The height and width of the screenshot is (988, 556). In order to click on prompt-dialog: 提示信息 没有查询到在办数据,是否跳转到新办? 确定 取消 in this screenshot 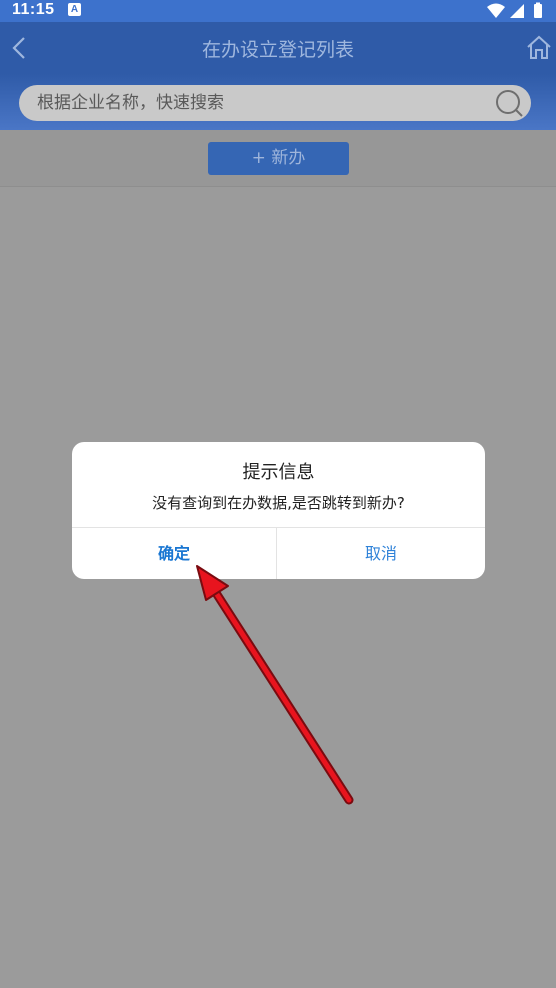, I will do `click(278, 510)`.